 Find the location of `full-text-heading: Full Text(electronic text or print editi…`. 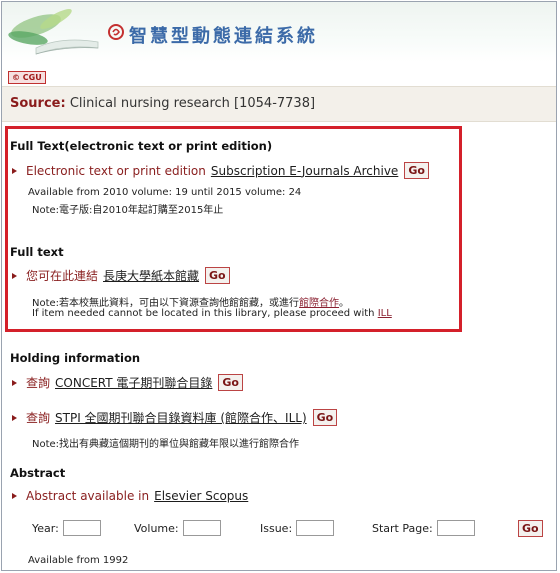

full-text-heading: Full Text(electronic text or print editi… is located at coordinates (141, 146).